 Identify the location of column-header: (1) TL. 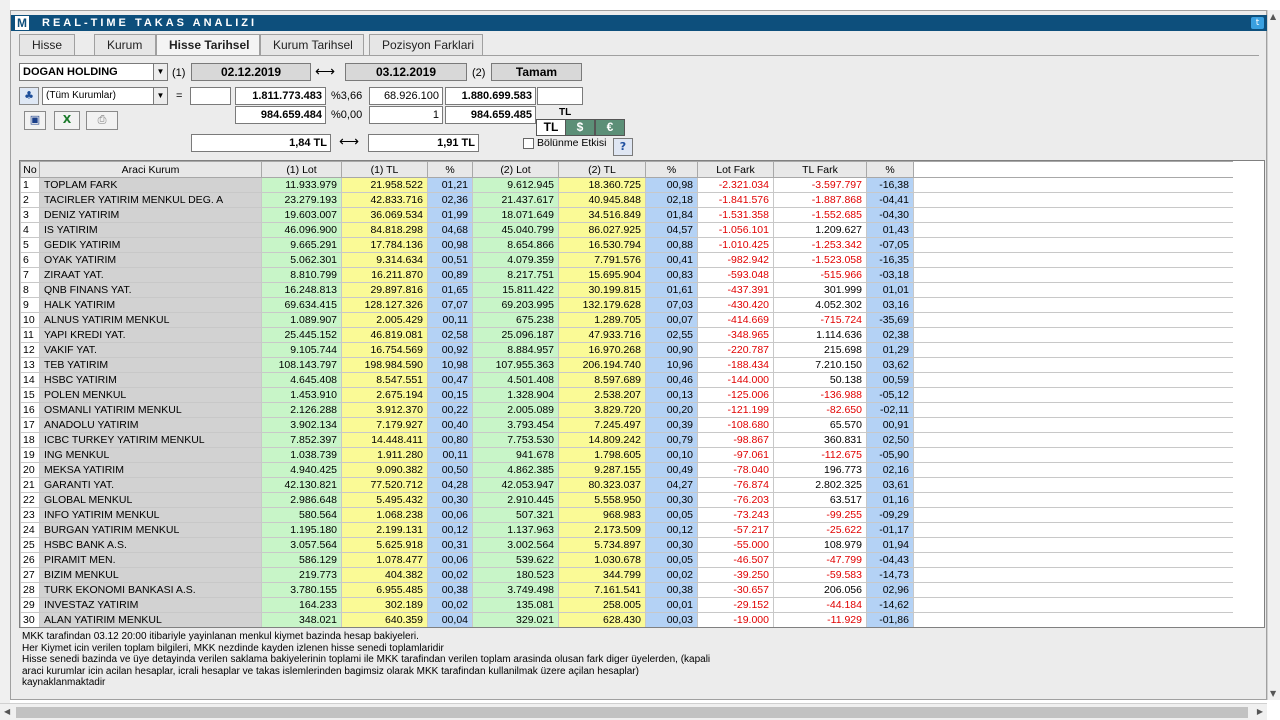
(384, 169).